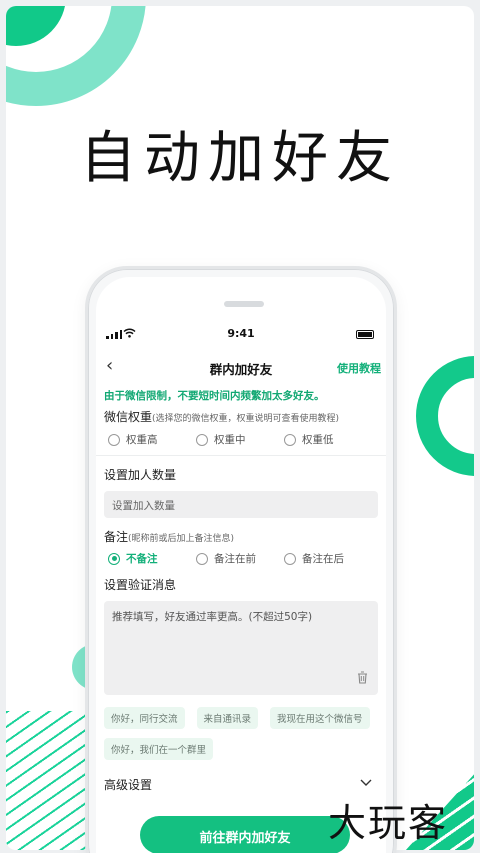 This screenshot has width=480, height=853. Describe the element at coordinates (159, 749) in the screenshot. I see `chip-message: 你好，我们在一个群里` at that location.